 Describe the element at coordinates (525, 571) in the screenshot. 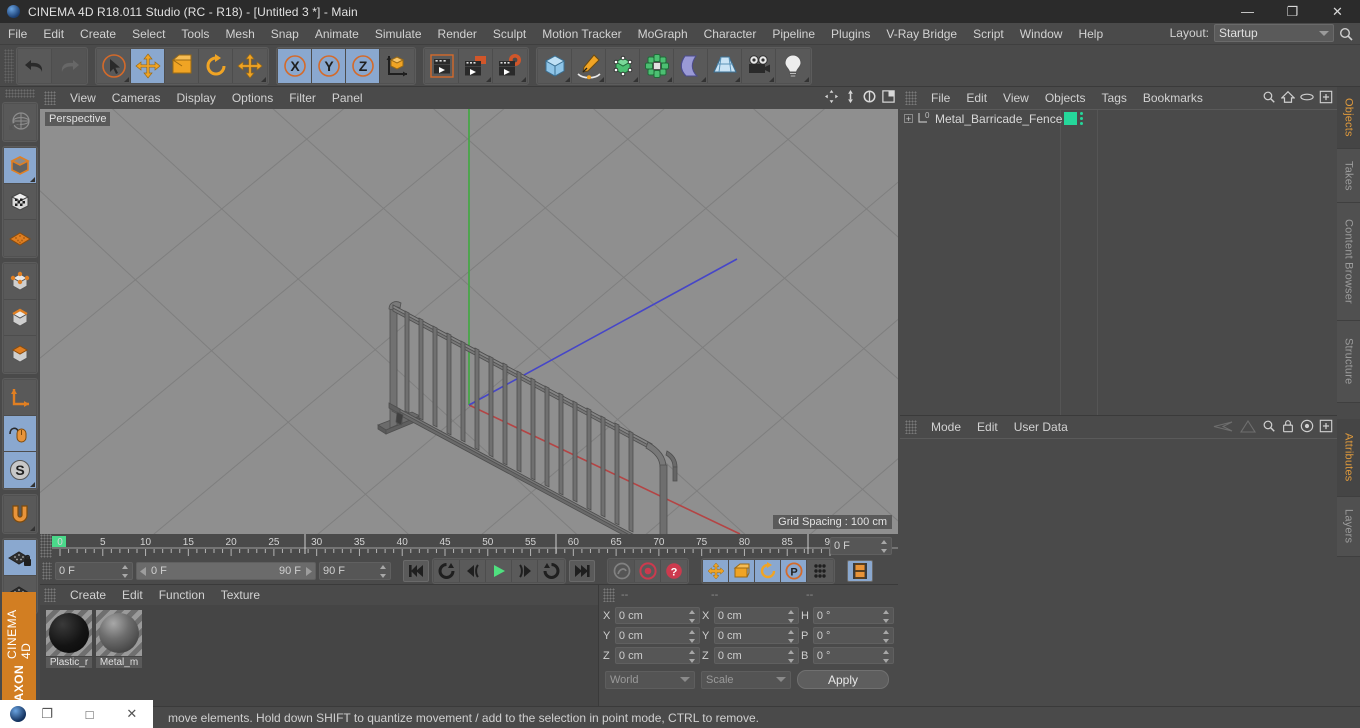

I see `step-forward-icon` at that location.